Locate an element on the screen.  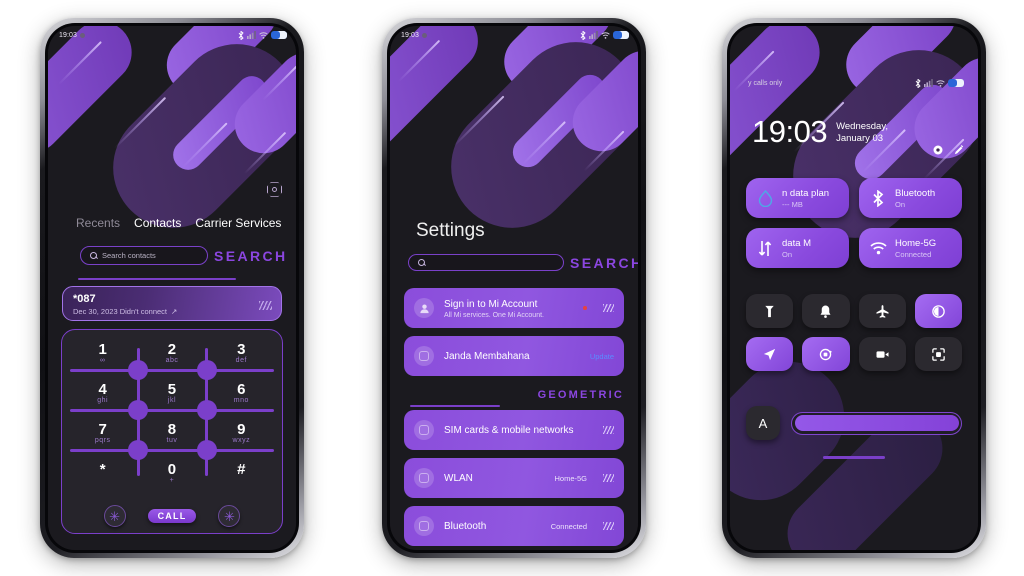
setting-value: Connected is located at coordinates (568, 526).